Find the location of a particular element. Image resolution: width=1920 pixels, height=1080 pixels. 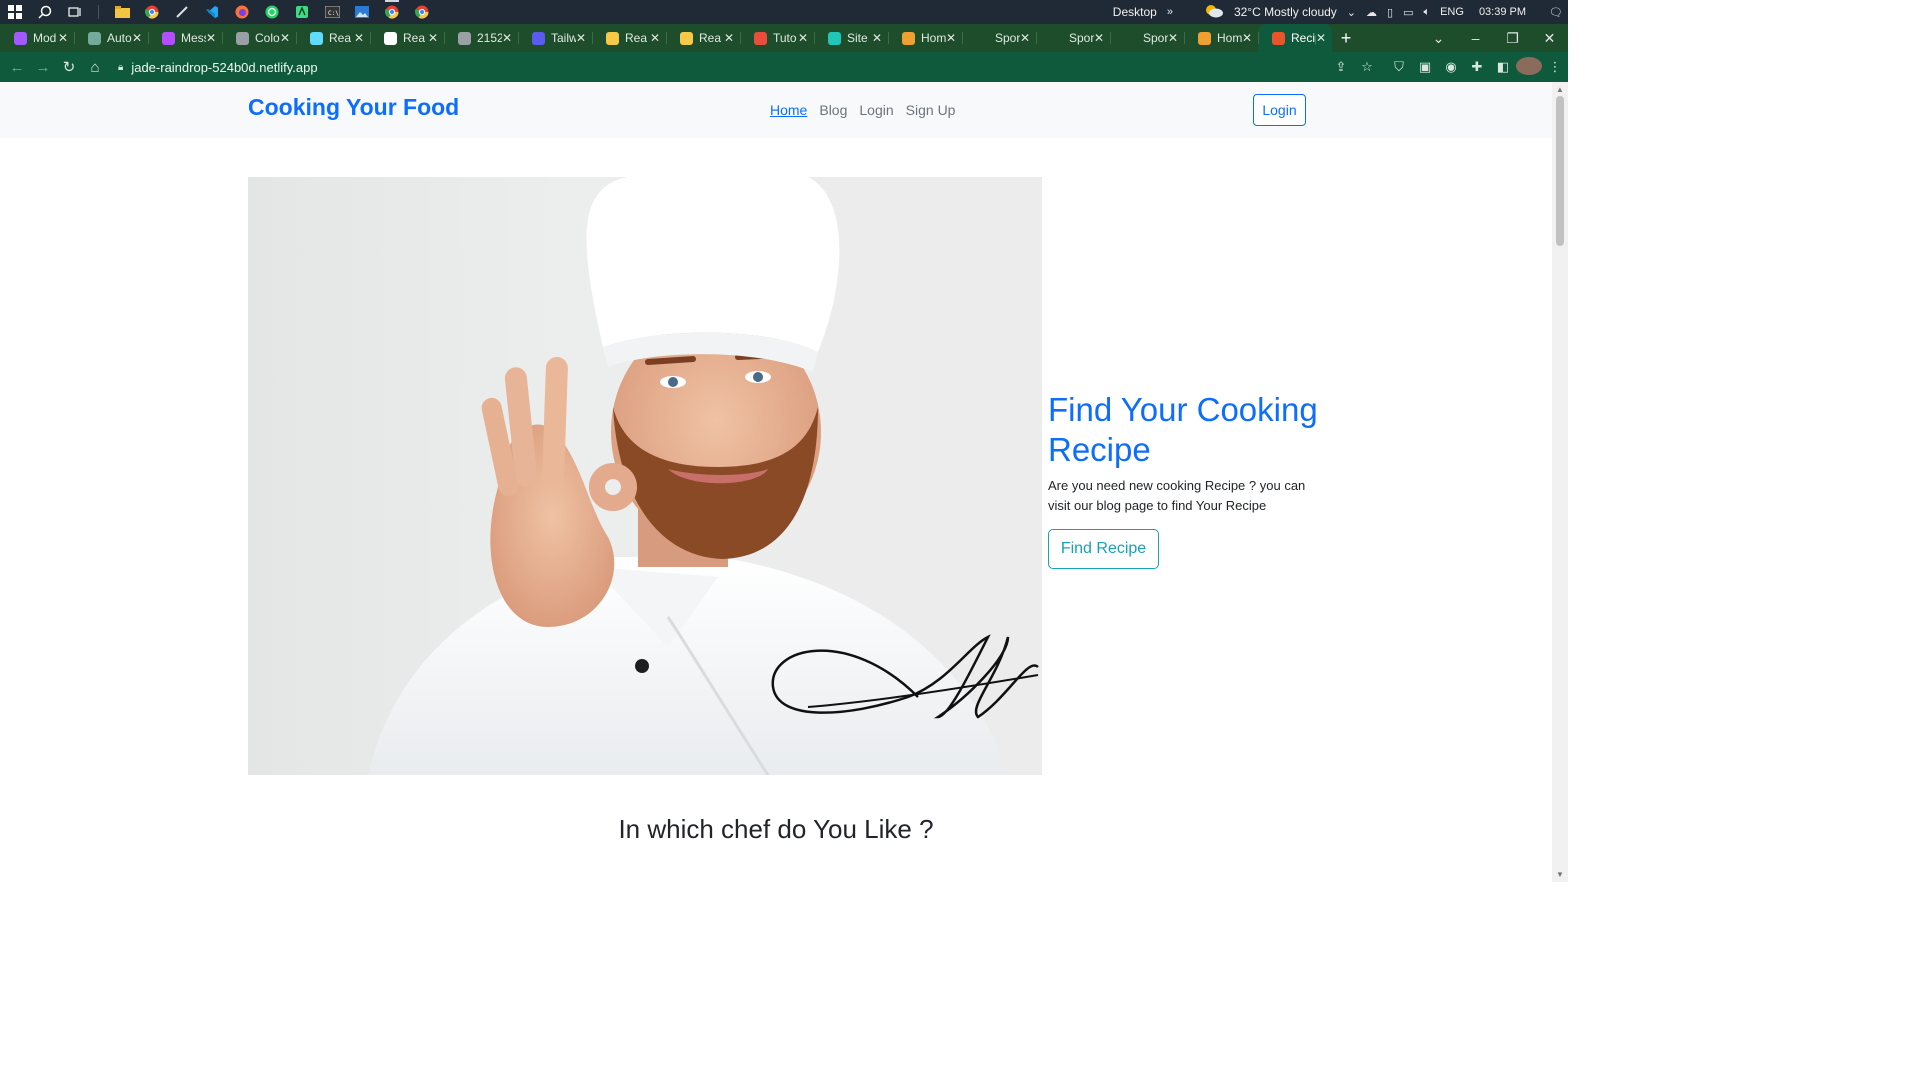

site-brand: Cooking Your Food is located at coordinates (353, 107).